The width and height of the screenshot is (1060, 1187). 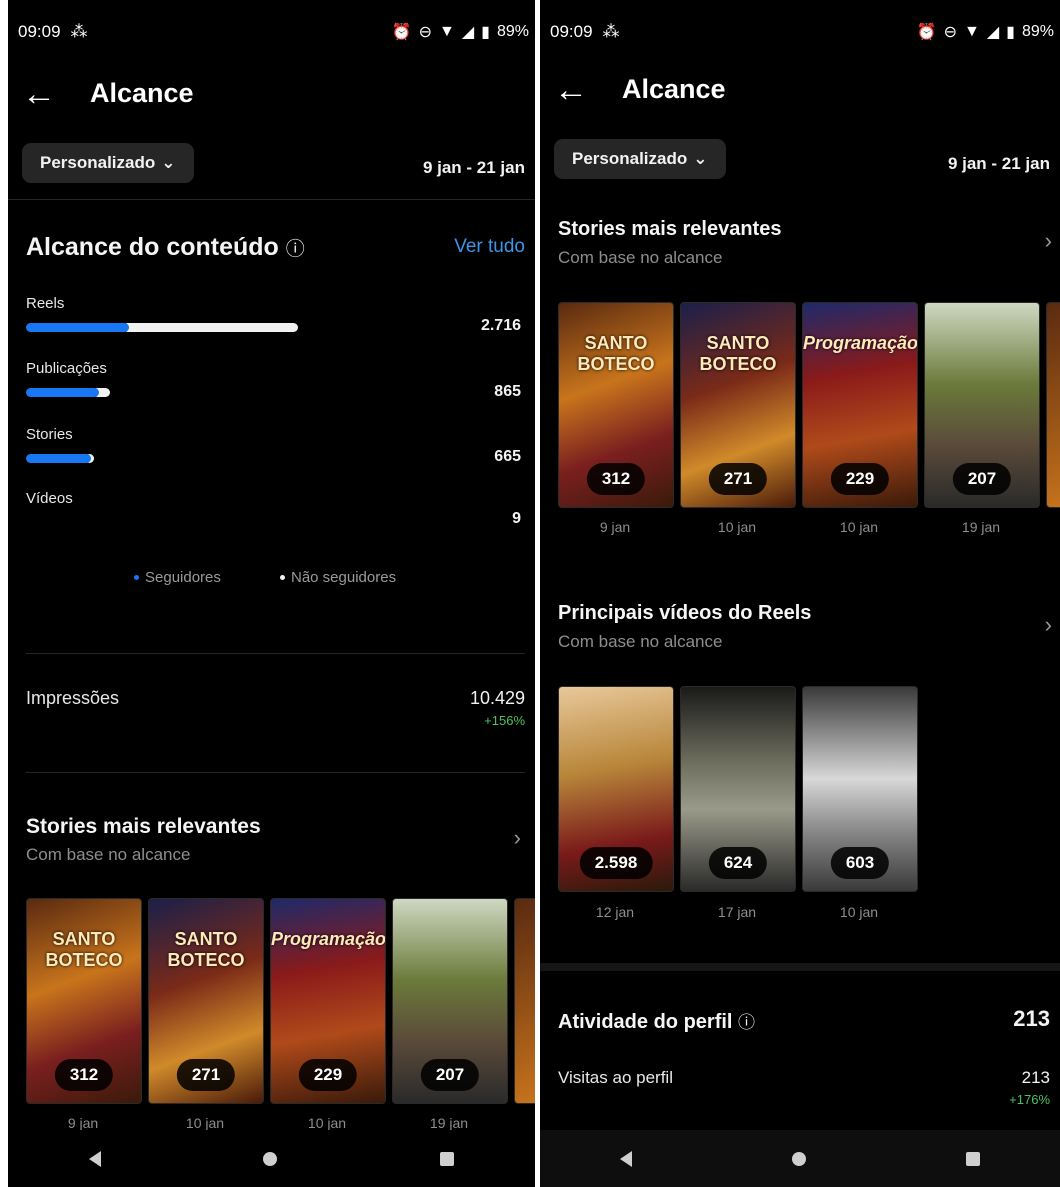 I want to click on followers-dot-icon, so click(x=136, y=577).